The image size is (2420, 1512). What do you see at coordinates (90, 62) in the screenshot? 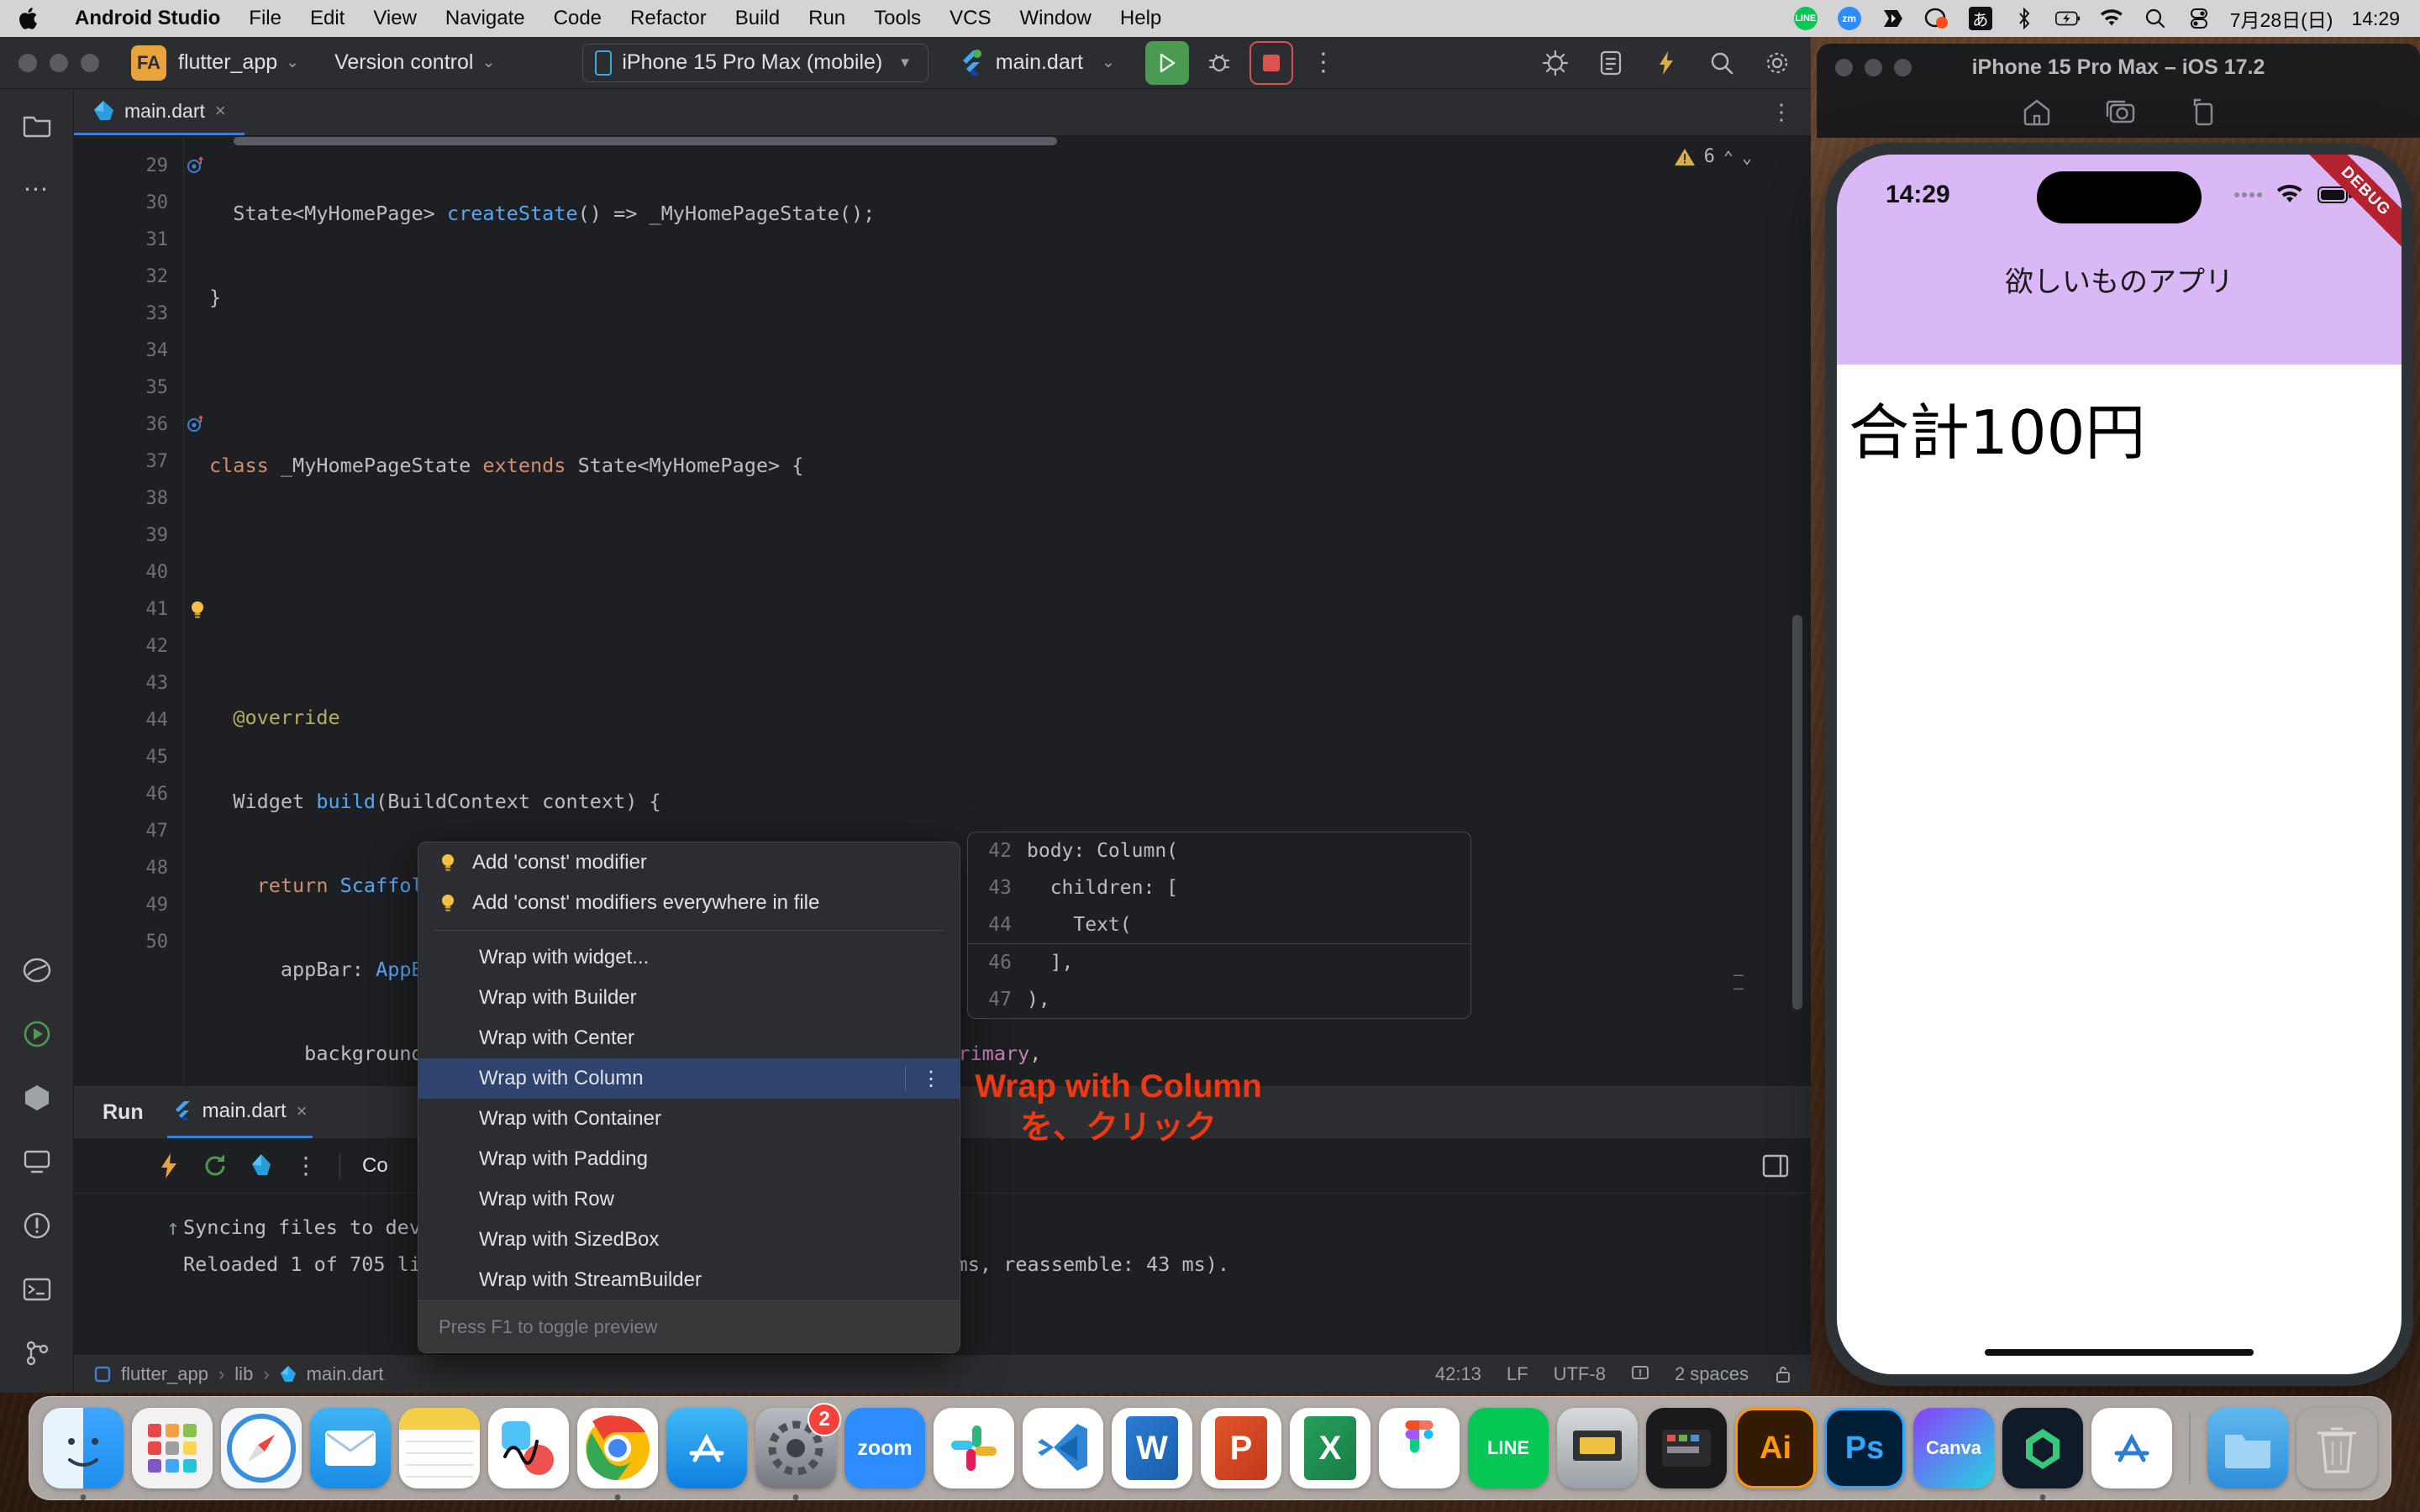
I see `window-zoom-button` at bounding box center [90, 62].